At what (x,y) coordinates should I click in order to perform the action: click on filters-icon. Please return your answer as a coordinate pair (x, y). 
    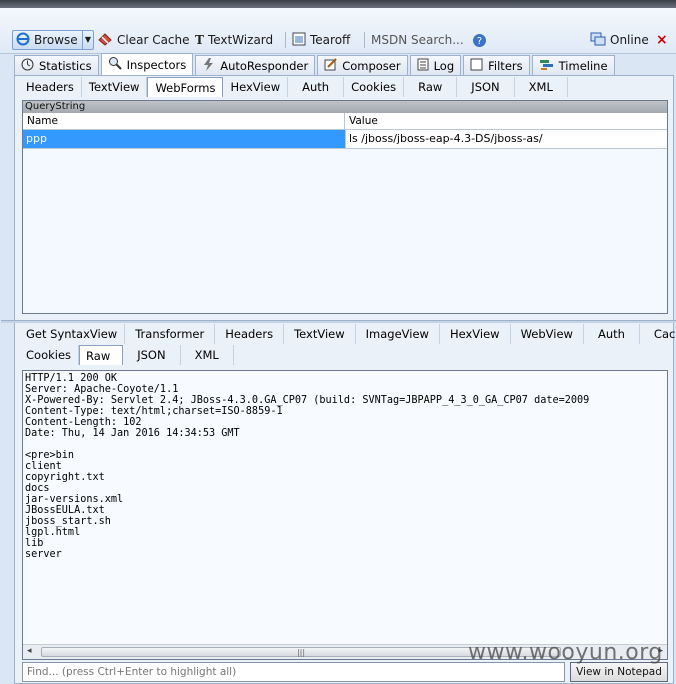
    Looking at the image, I should click on (476, 66).